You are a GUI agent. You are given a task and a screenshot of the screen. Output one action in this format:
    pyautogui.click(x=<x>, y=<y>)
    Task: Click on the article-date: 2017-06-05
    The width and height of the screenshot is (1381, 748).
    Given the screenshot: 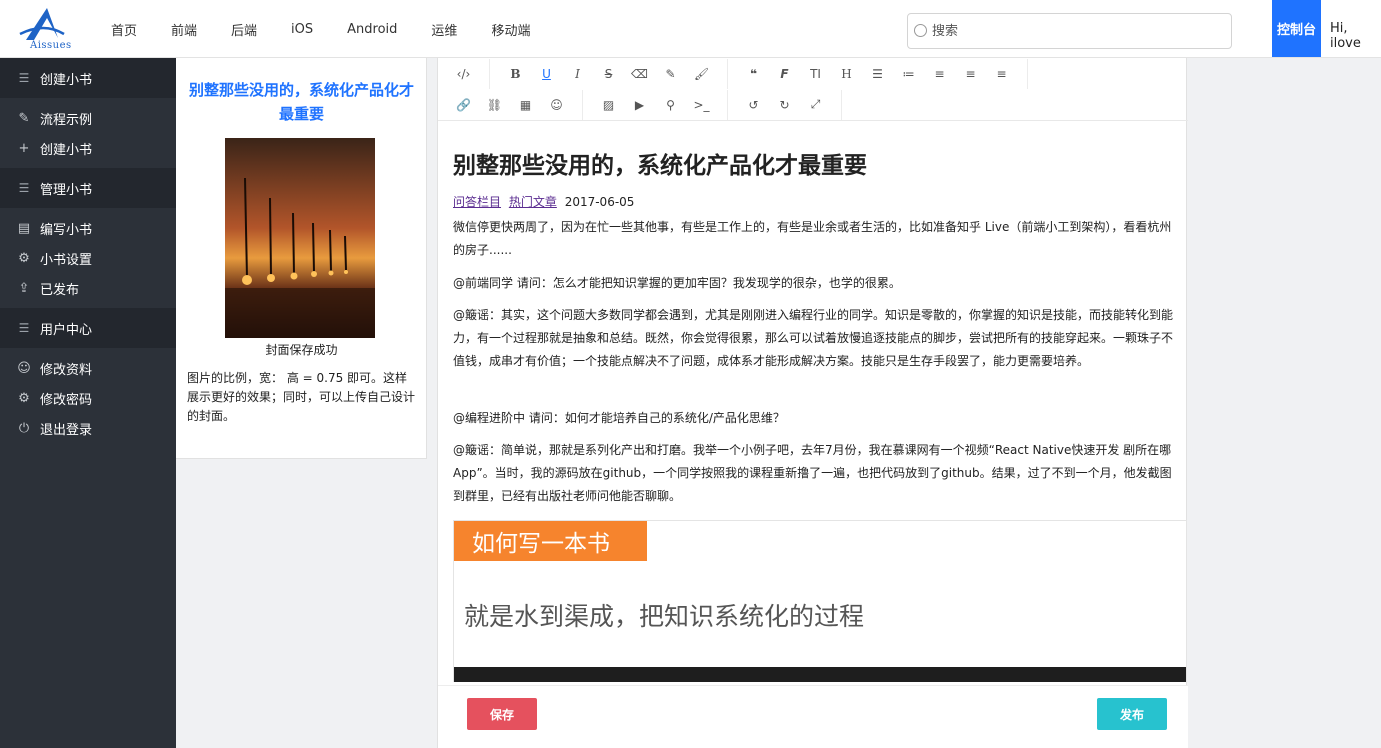 What is the action you would take?
    pyautogui.click(x=599, y=202)
    